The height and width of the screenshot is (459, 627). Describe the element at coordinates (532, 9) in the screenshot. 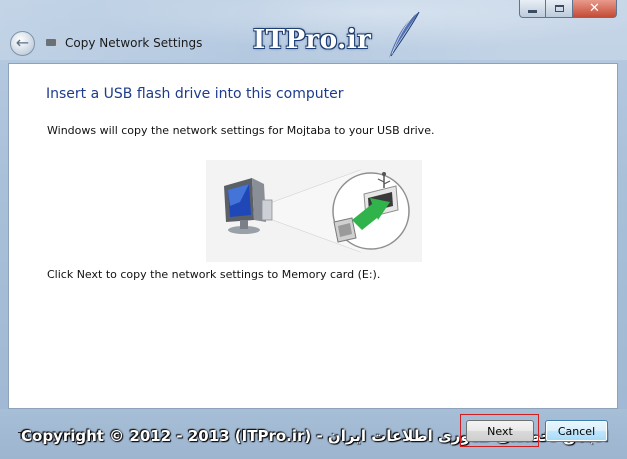

I see `minimize-button` at that location.